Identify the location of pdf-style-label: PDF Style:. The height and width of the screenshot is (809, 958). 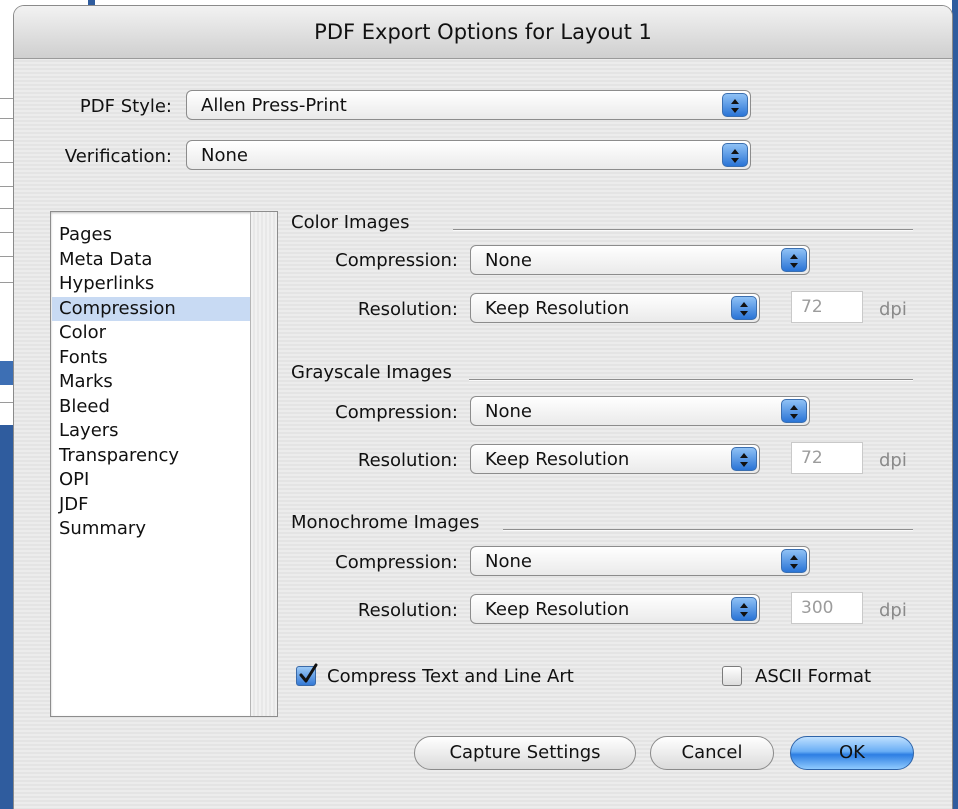
(125, 106).